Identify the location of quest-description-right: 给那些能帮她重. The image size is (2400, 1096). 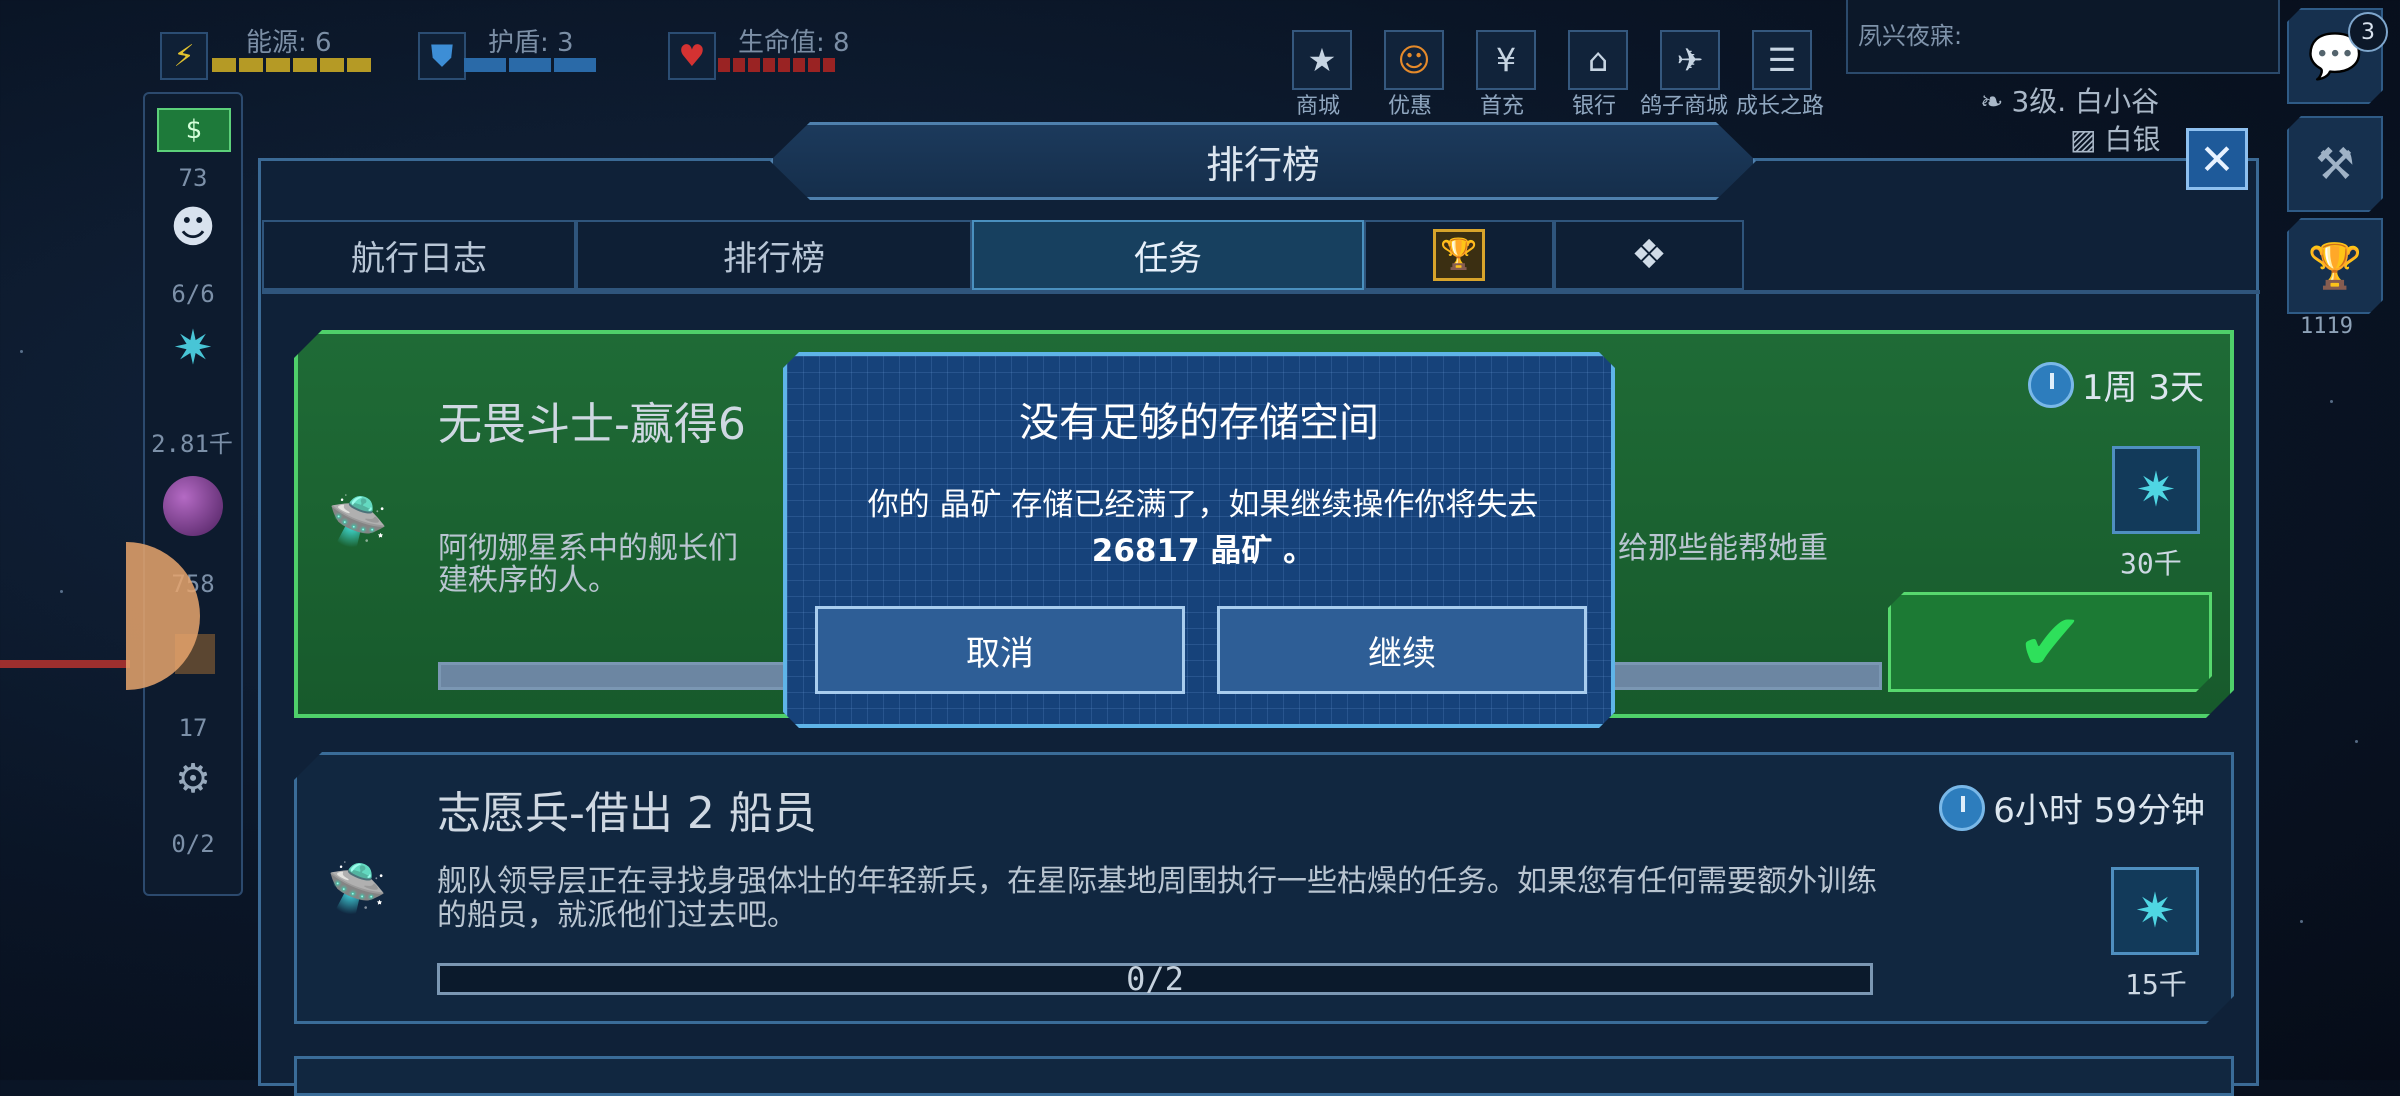
(1723, 548).